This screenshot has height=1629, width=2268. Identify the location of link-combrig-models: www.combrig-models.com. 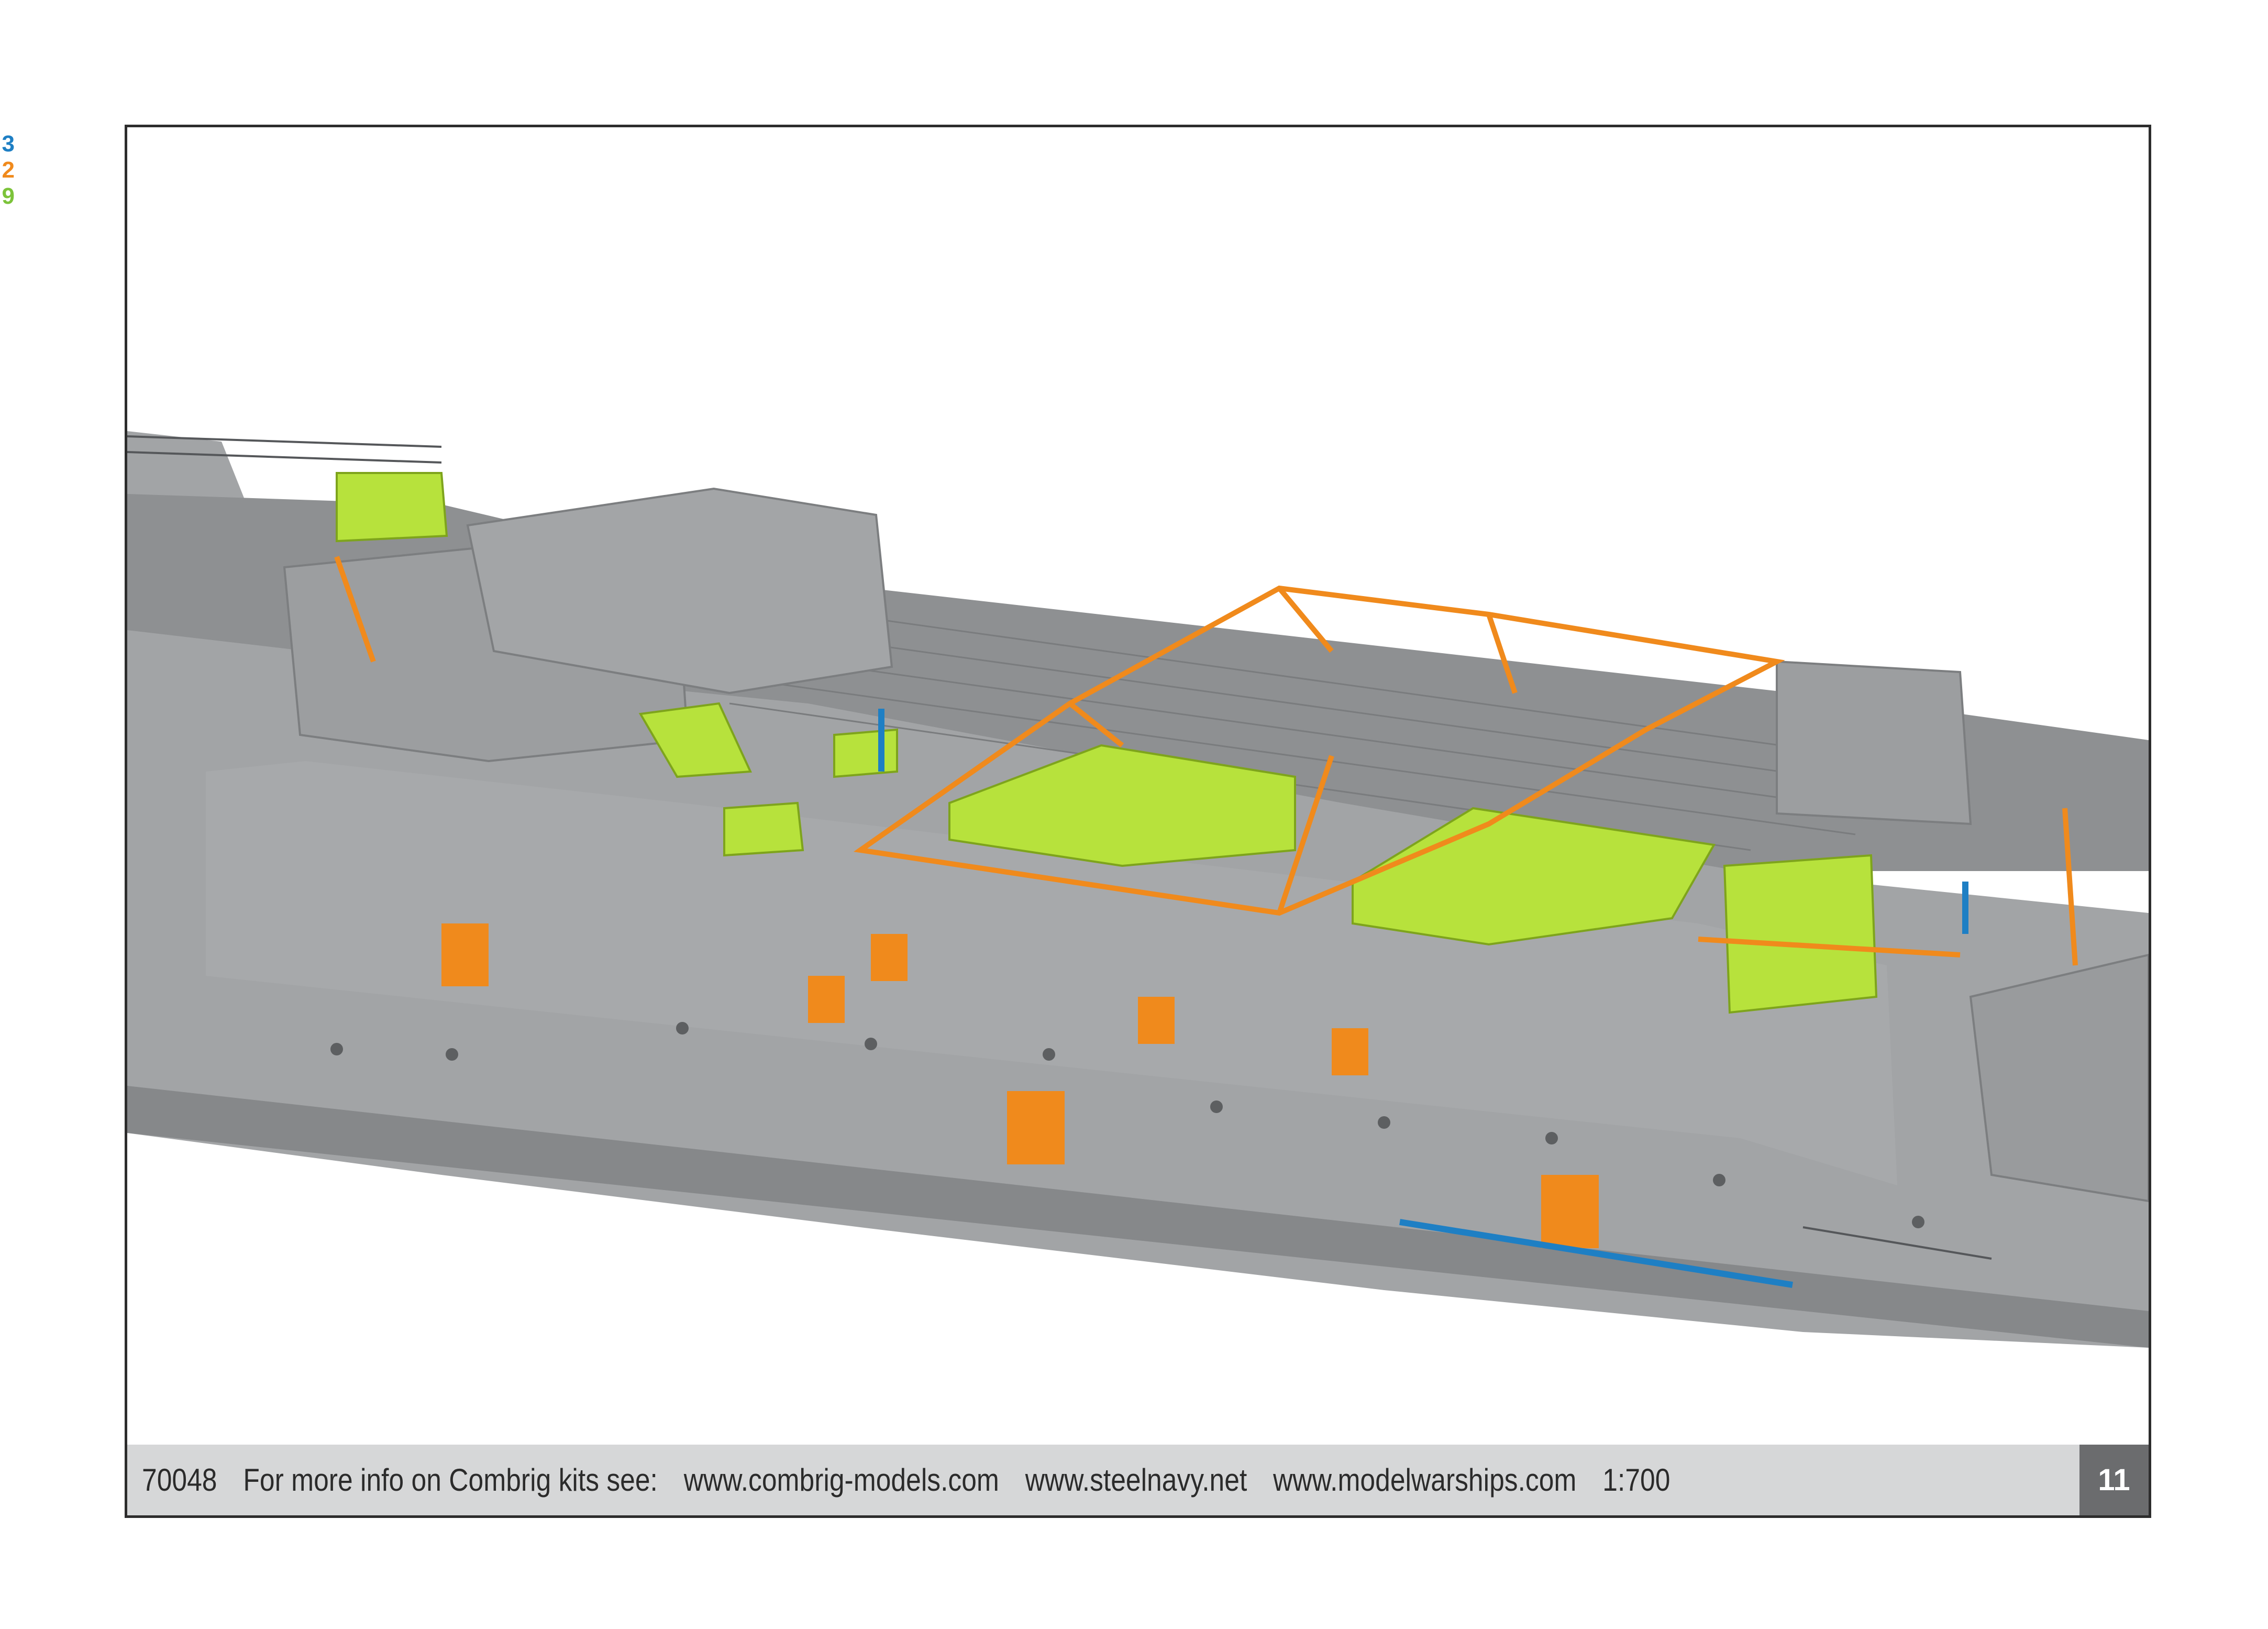
(841, 1480).